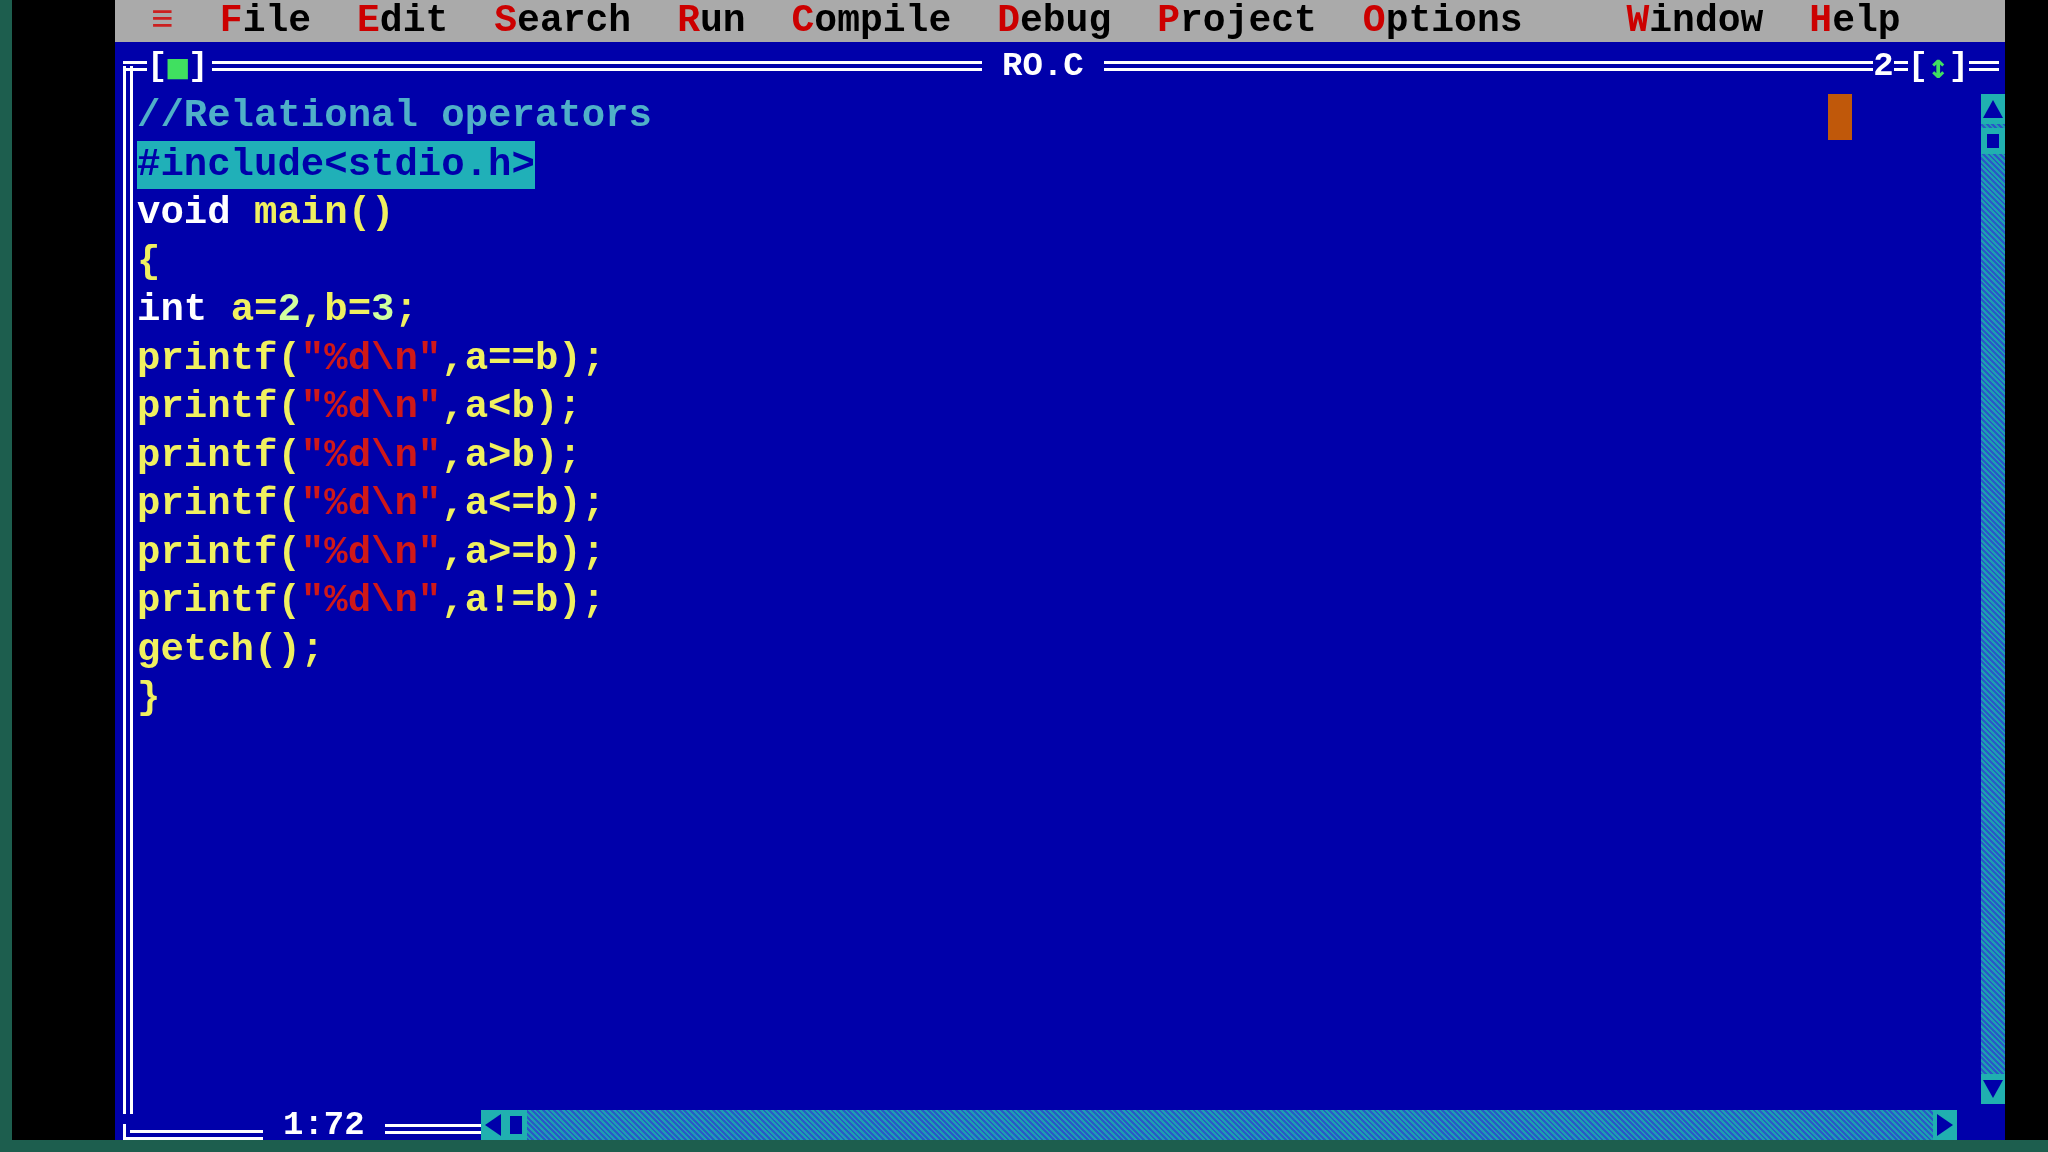 This screenshot has height=1152, width=2048. What do you see at coordinates (1945, 1125) in the screenshot?
I see `scroll-right-icon` at bounding box center [1945, 1125].